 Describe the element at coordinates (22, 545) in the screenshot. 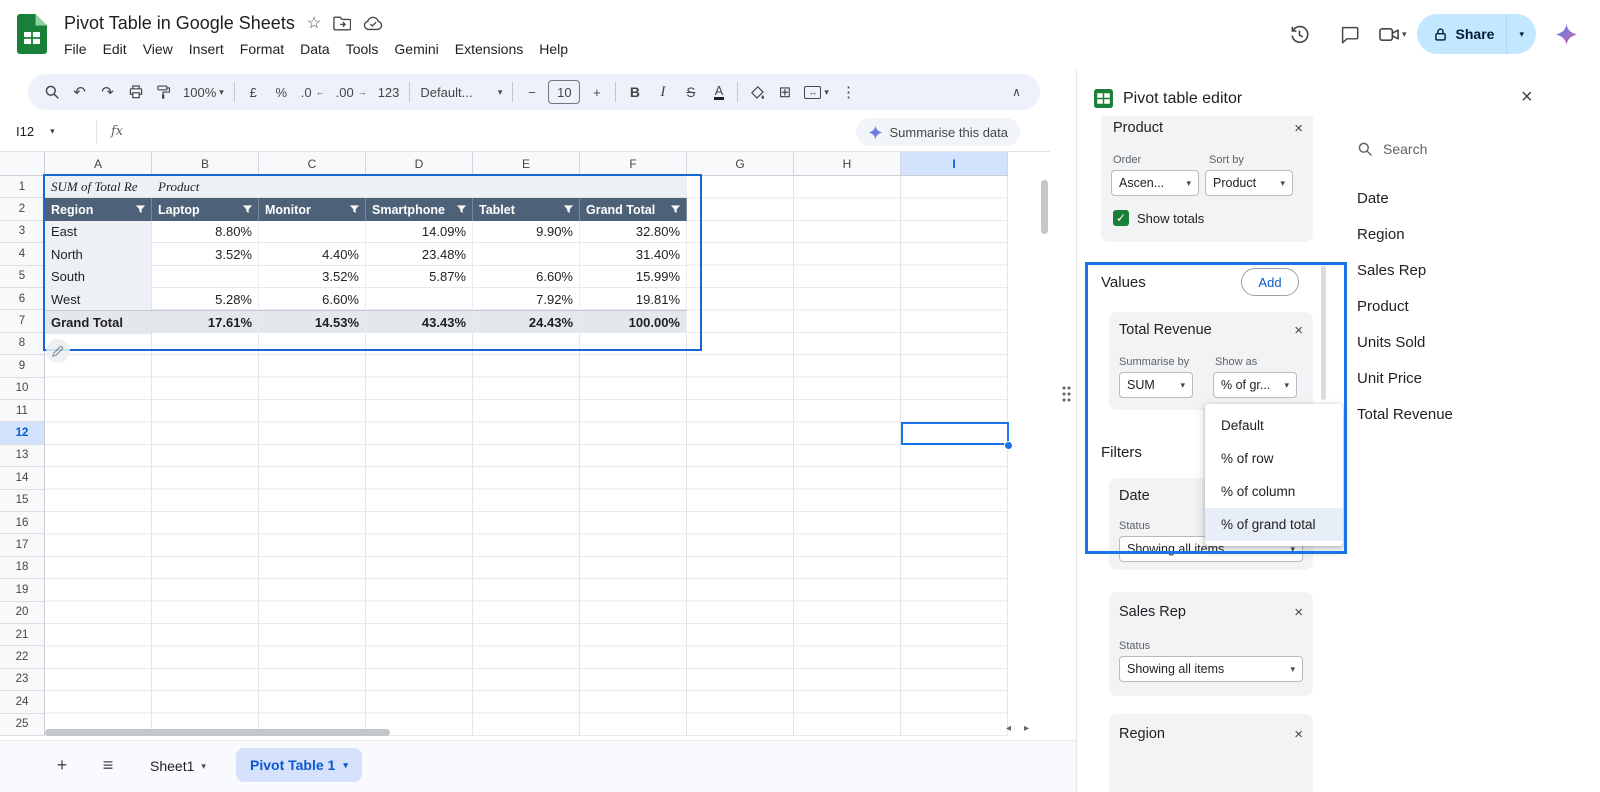

I see `row-header-17: 17` at that location.